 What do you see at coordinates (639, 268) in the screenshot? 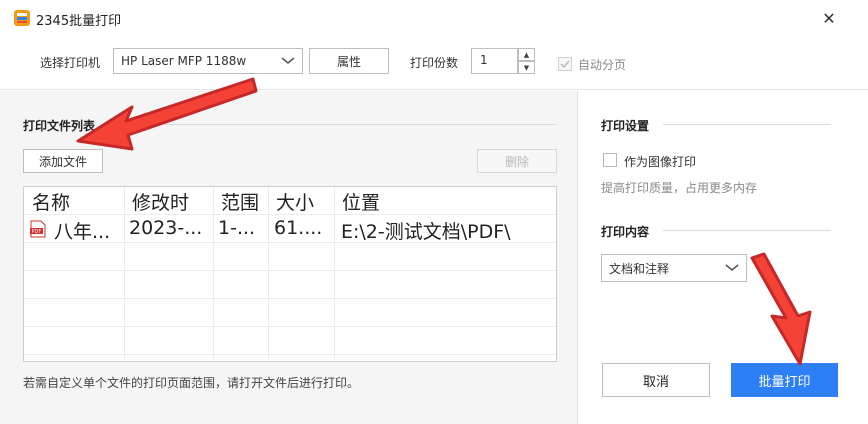
I see `print-content-value: 文档和注释` at bounding box center [639, 268].